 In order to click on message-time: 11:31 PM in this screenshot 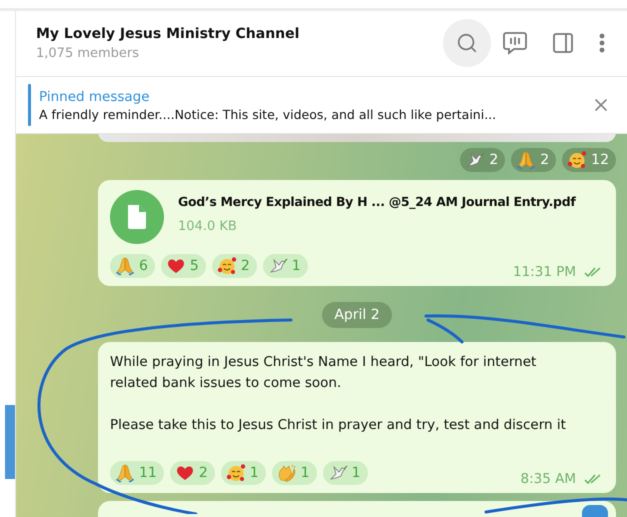, I will do `click(544, 272)`.